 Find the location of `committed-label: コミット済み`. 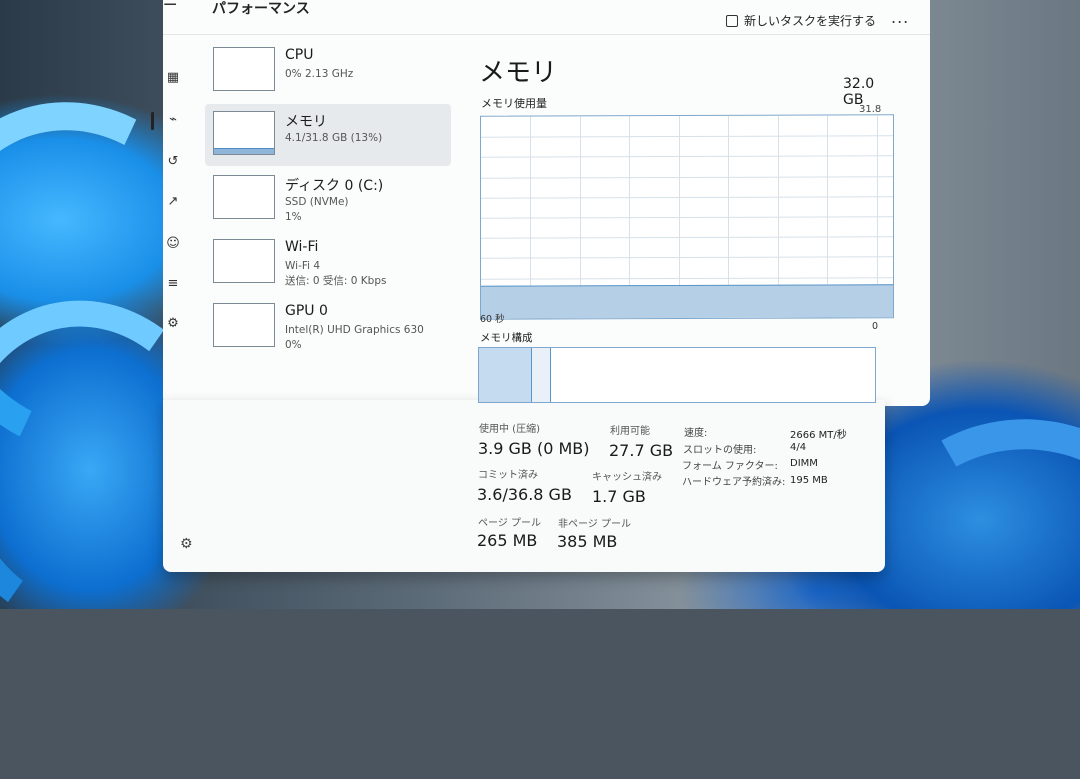

committed-label: コミット済み is located at coordinates (508, 475).